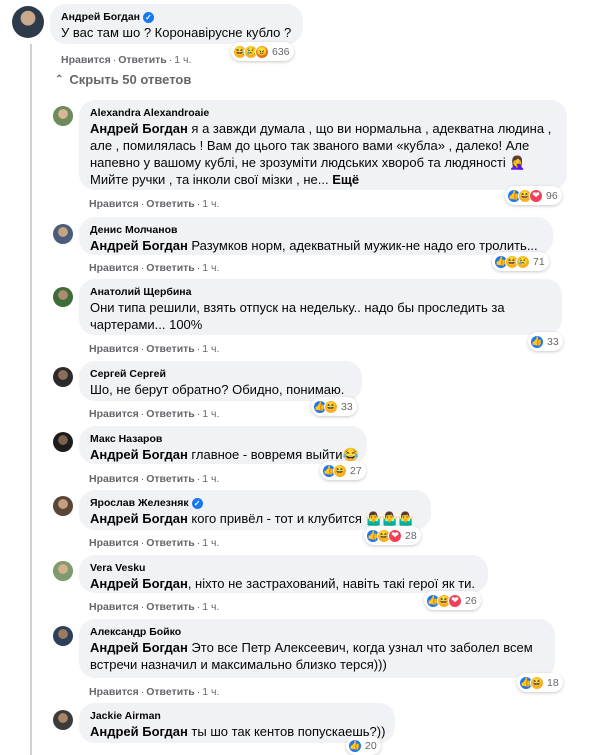 This screenshot has width=597, height=755. I want to click on reaction-count: 33, so click(347, 406).